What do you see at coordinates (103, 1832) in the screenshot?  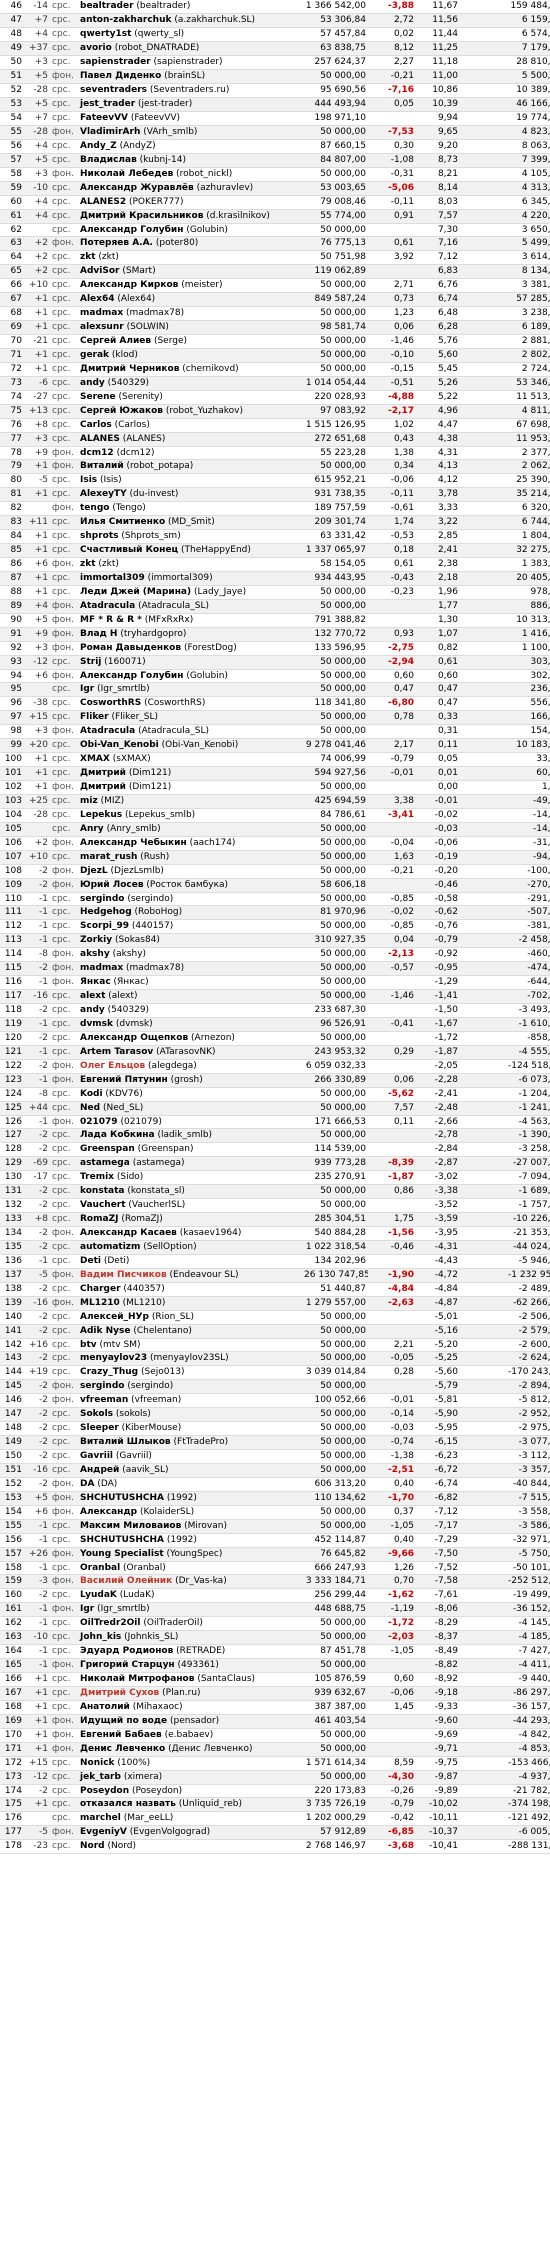 I see `participant-nick-link: EvgeniyV` at bounding box center [103, 1832].